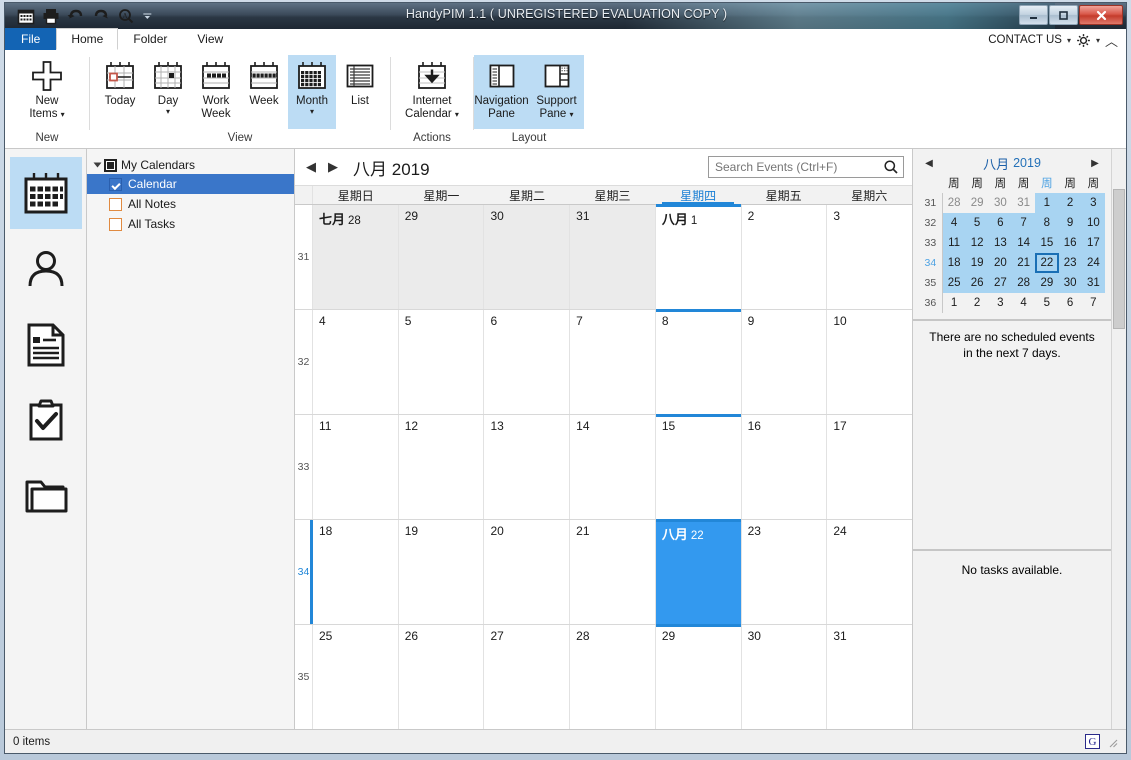 The height and width of the screenshot is (760, 1131). What do you see at coordinates (1000, 263) in the screenshot?
I see `mini-day: 20` at bounding box center [1000, 263].